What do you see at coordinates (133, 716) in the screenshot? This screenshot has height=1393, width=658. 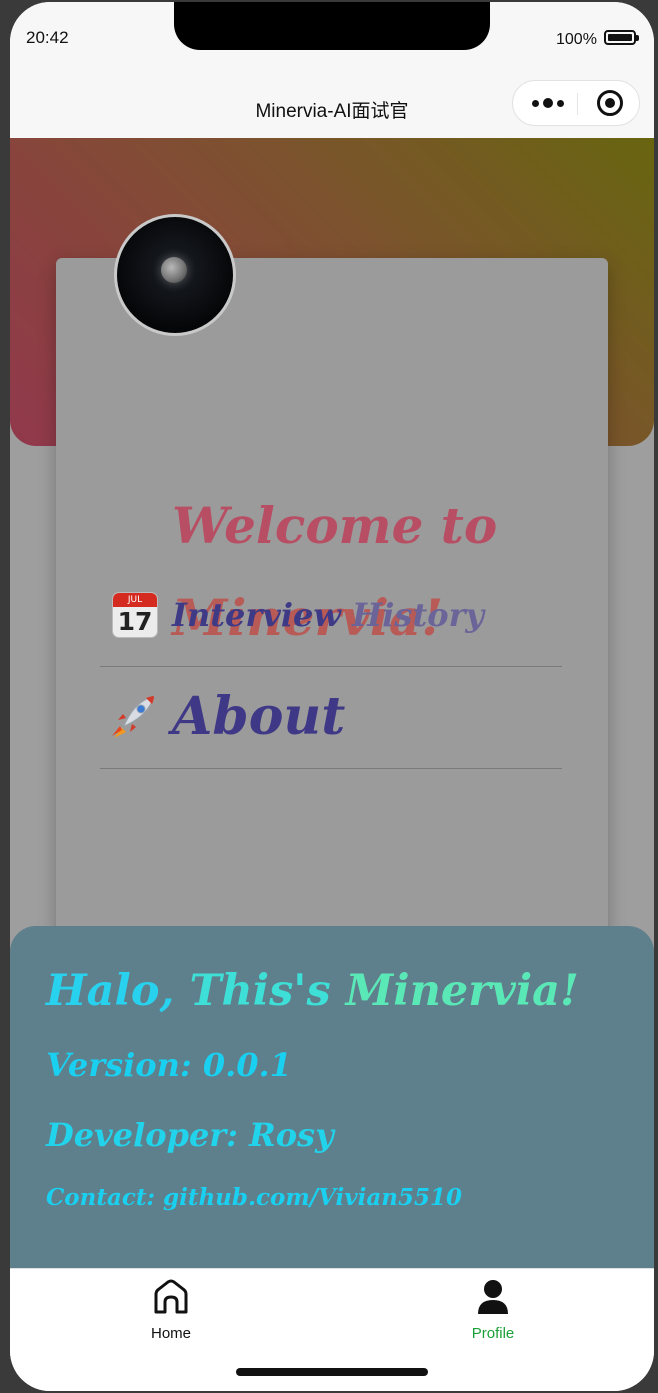 I see `rocket-icon` at bounding box center [133, 716].